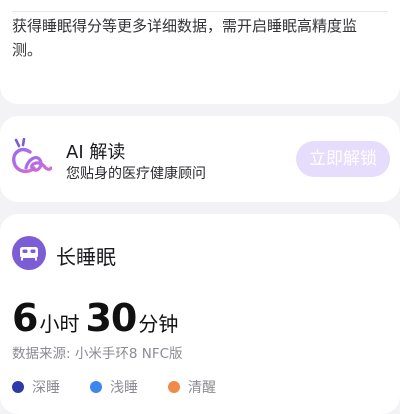 Image resolution: width=400 pixels, height=414 pixels. Describe the element at coordinates (124, 388) in the screenshot. I see `legend-label: 浅睡` at that location.